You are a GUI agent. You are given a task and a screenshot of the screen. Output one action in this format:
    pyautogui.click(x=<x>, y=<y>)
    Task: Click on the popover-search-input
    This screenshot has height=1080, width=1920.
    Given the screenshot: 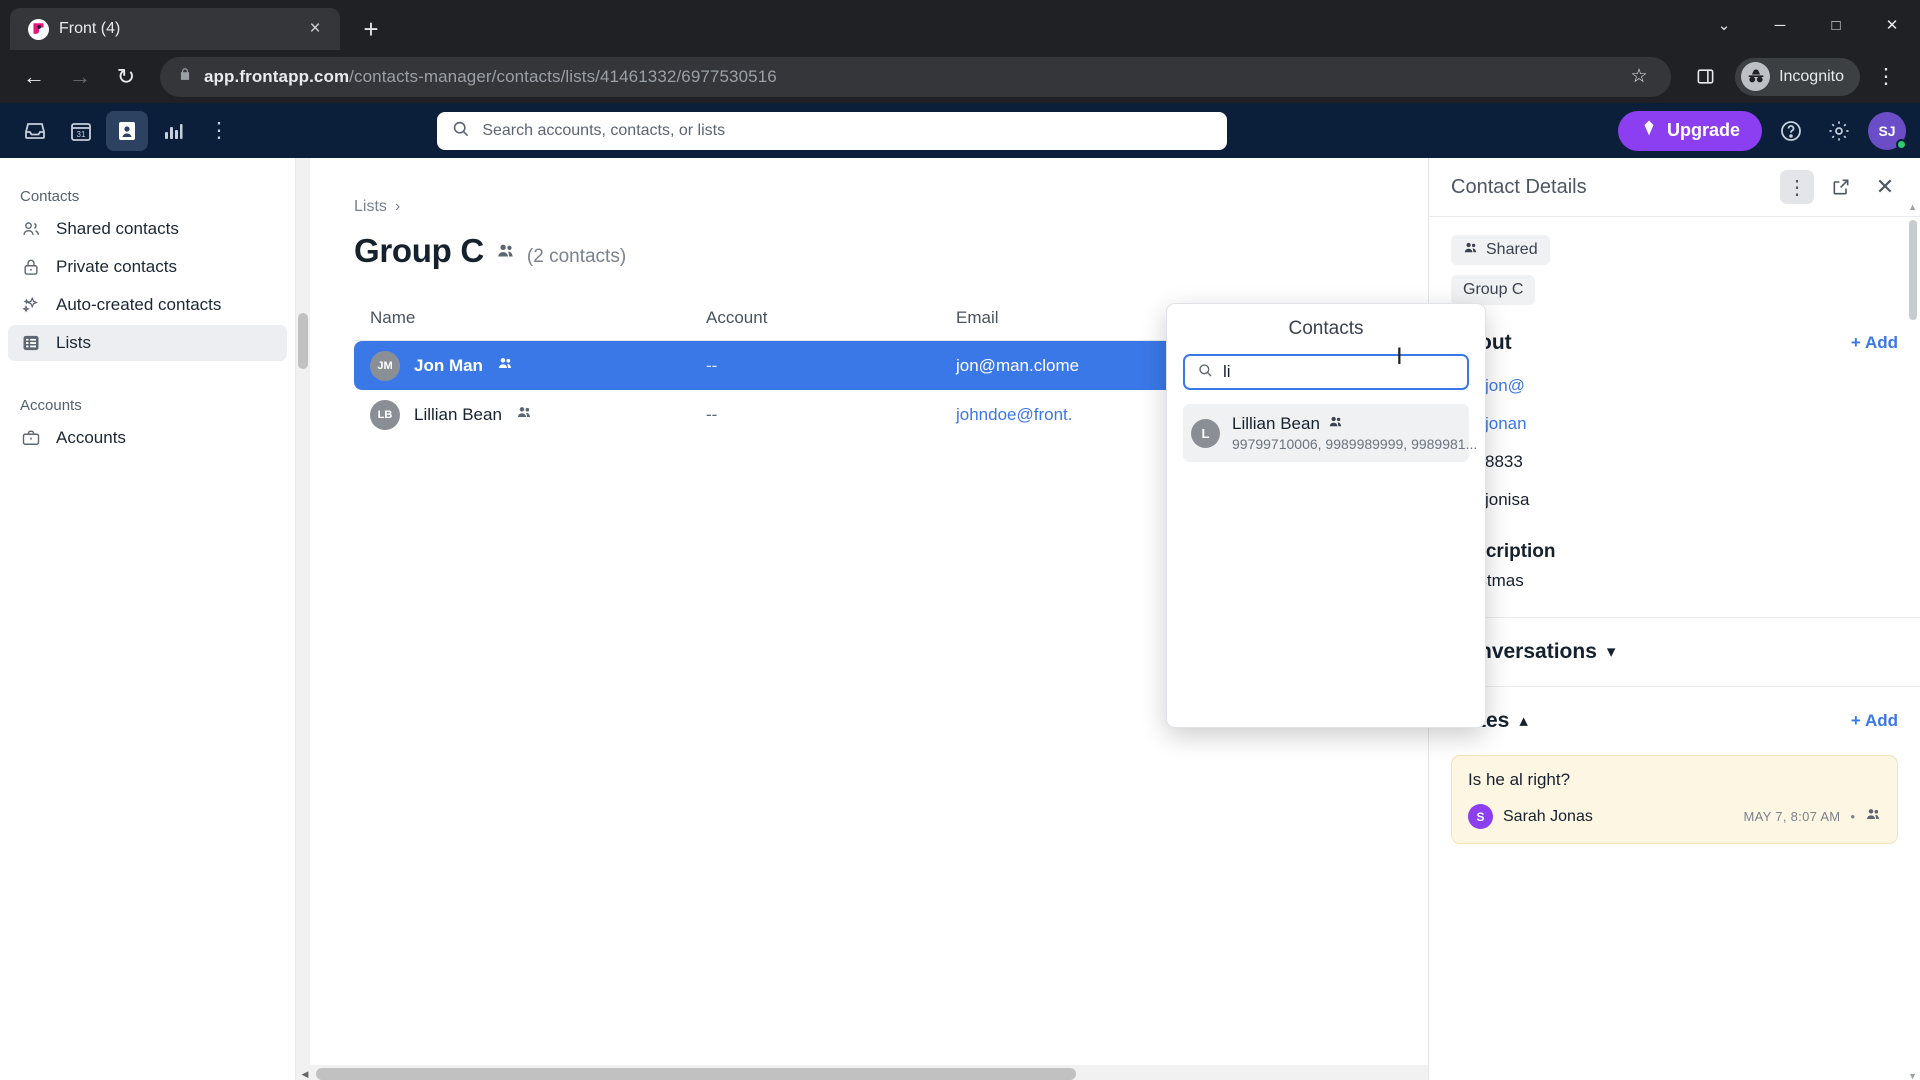 What is the action you would take?
    pyautogui.click(x=1339, y=372)
    